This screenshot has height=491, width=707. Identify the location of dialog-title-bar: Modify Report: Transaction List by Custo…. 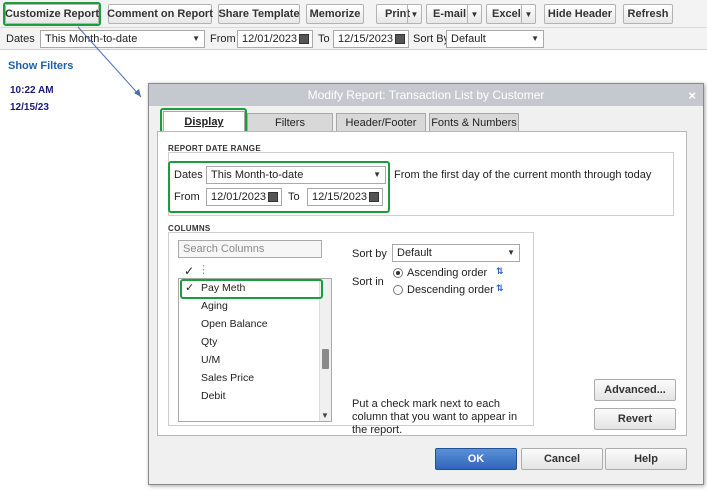
(426, 95).